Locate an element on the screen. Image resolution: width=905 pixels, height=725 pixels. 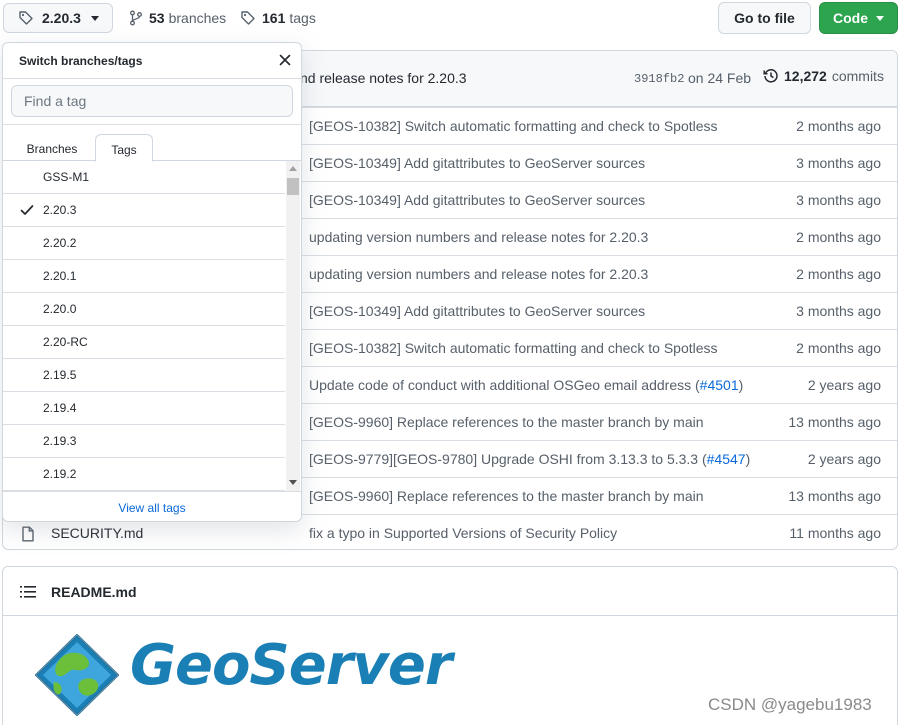
dropdown-header: Switch branches/tags is located at coordinates (152, 61).